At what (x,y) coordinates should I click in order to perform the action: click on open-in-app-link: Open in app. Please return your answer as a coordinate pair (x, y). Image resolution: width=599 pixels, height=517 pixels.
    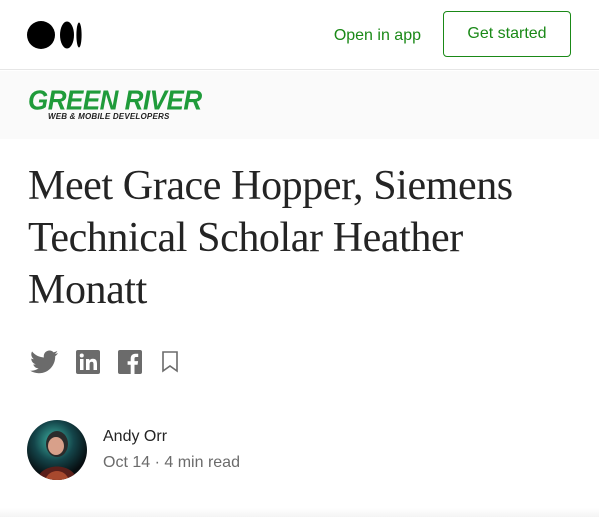
    Looking at the image, I should click on (377, 36).